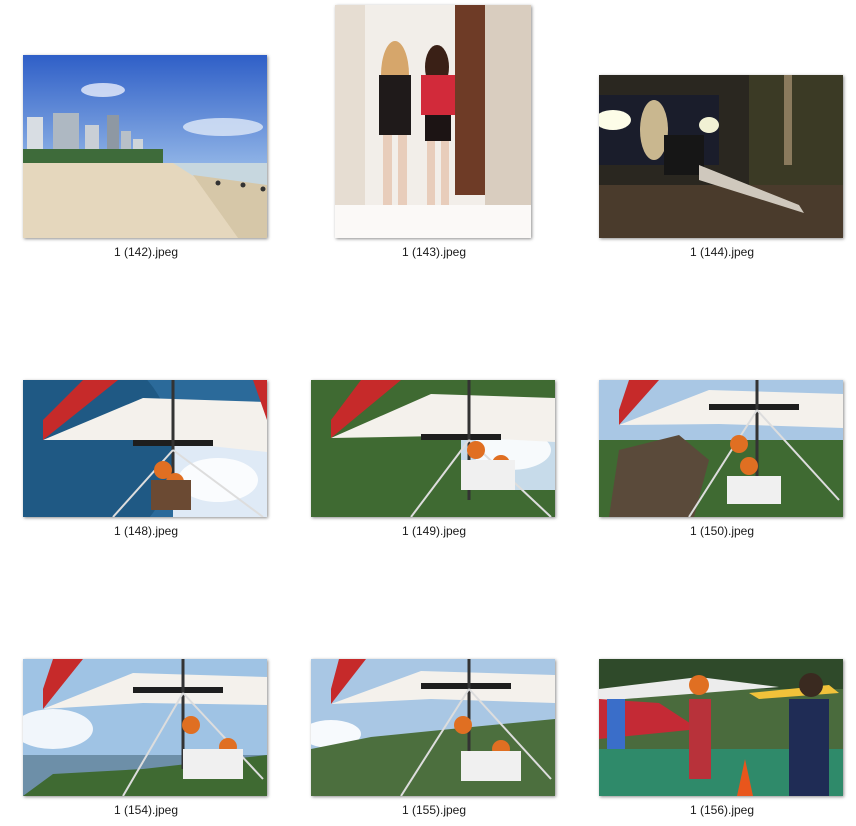 This screenshot has width=856, height=826. What do you see at coordinates (722, 810) in the screenshot?
I see `file-name: 1 (156).jpeg` at bounding box center [722, 810].